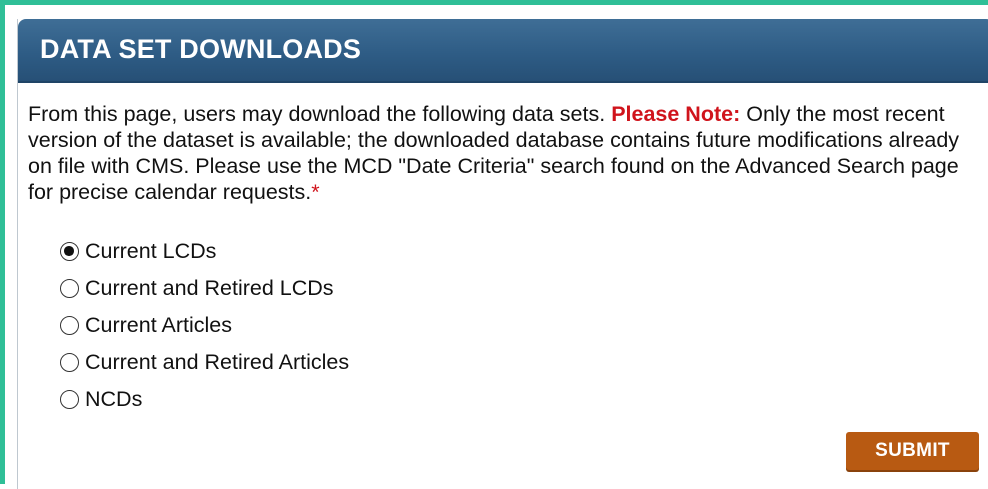  What do you see at coordinates (315, 192) in the screenshot?
I see `required-asterisk: *` at bounding box center [315, 192].